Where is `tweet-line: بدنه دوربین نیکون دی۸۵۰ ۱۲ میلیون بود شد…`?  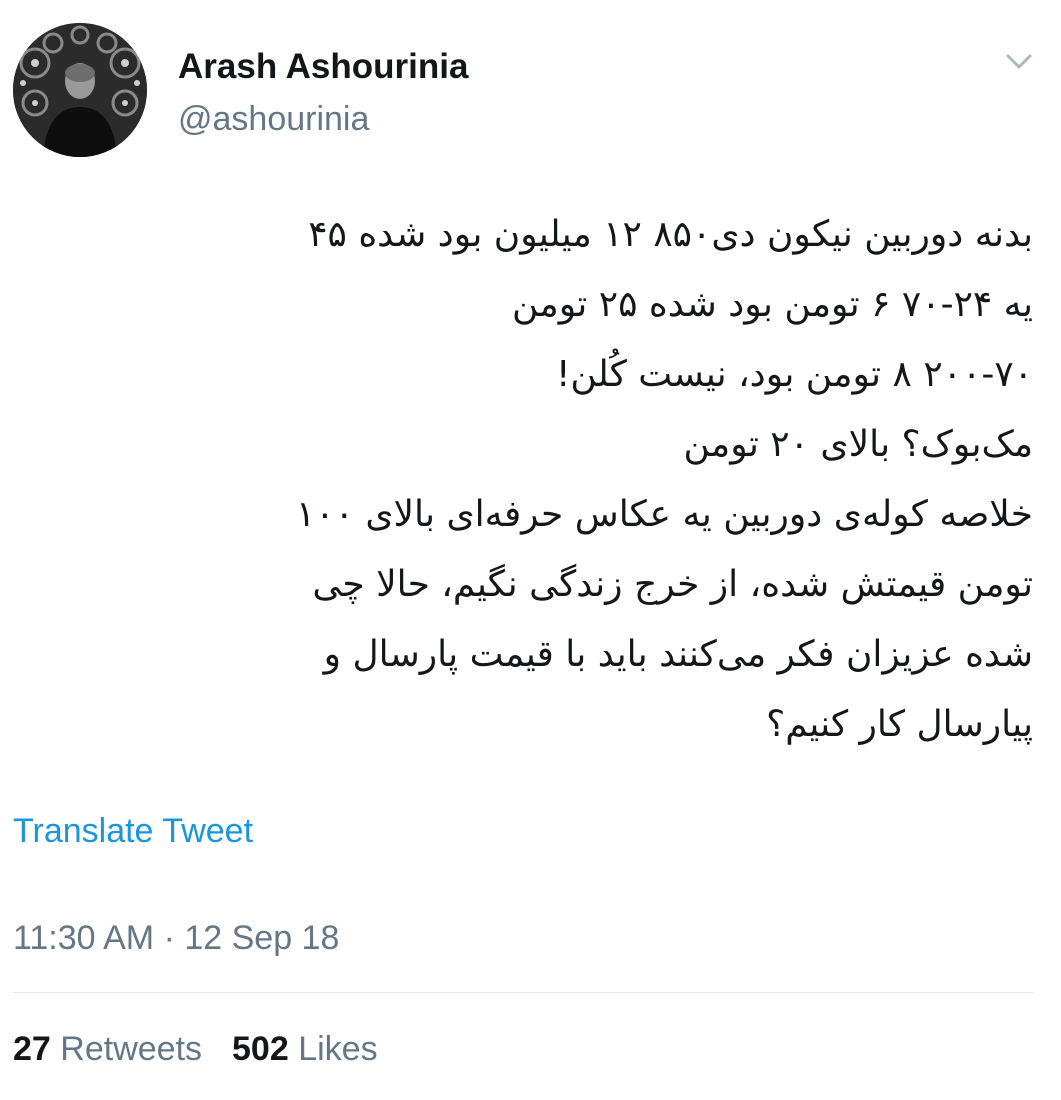 tweet-line: بدنه دوربین نیکون دی۸۵۰ ۱۲ میلیون بود شد… is located at coordinates (670, 234).